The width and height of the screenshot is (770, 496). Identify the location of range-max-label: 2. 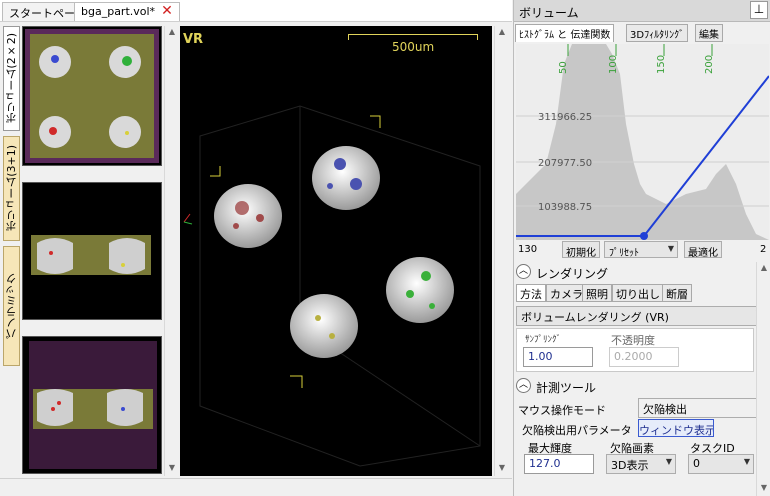
(763, 249).